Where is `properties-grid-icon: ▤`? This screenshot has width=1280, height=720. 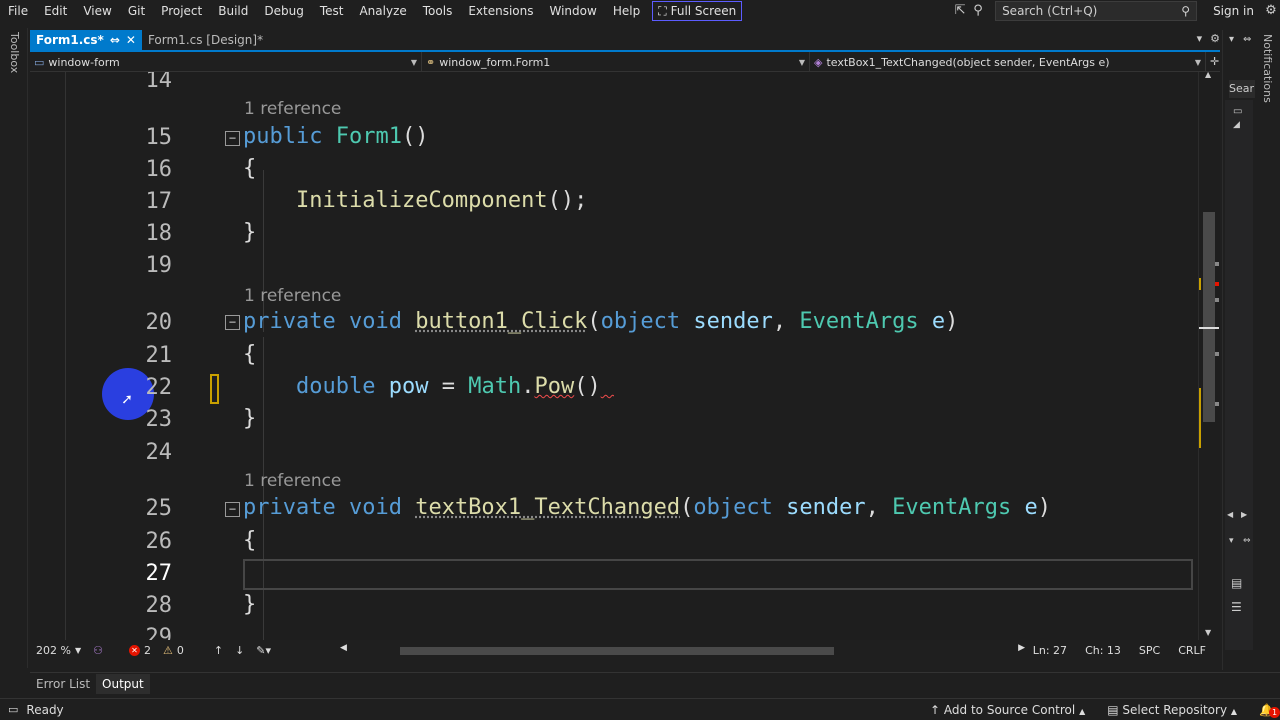
properties-grid-icon: ▤ is located at coordinates (1236, 583).